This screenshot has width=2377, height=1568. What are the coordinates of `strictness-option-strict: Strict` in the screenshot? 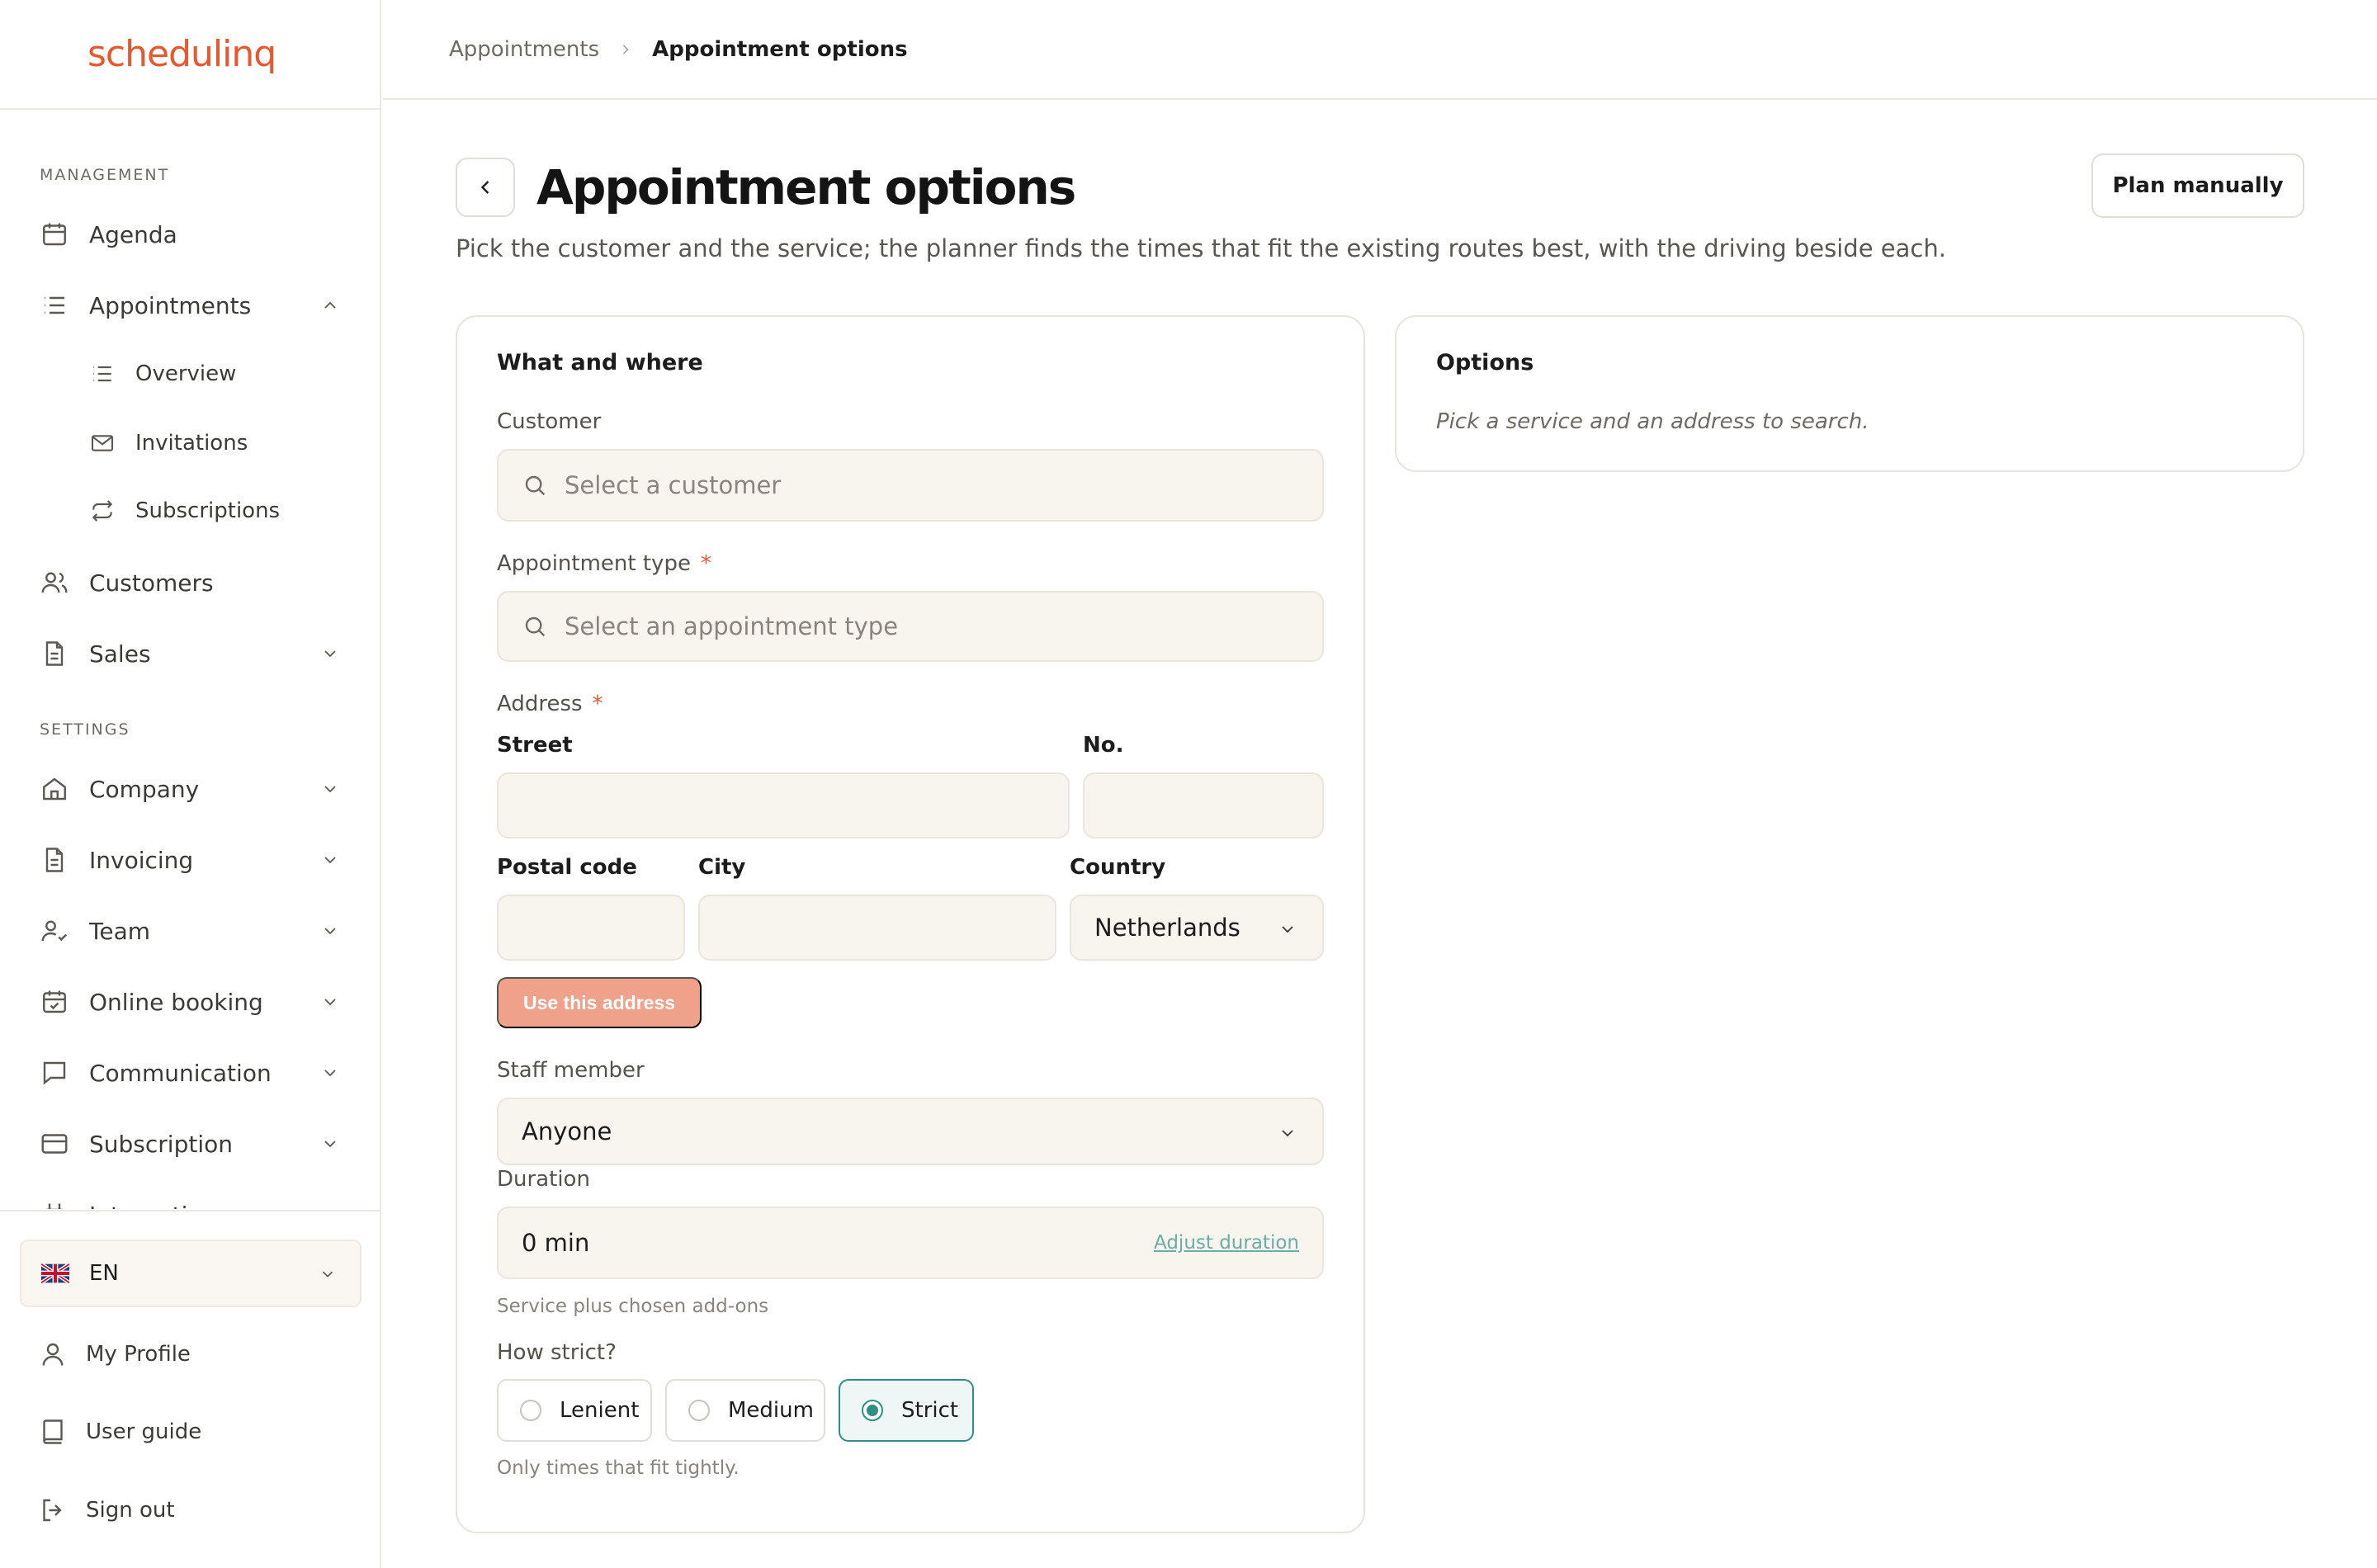 It's located at (906, 1410).